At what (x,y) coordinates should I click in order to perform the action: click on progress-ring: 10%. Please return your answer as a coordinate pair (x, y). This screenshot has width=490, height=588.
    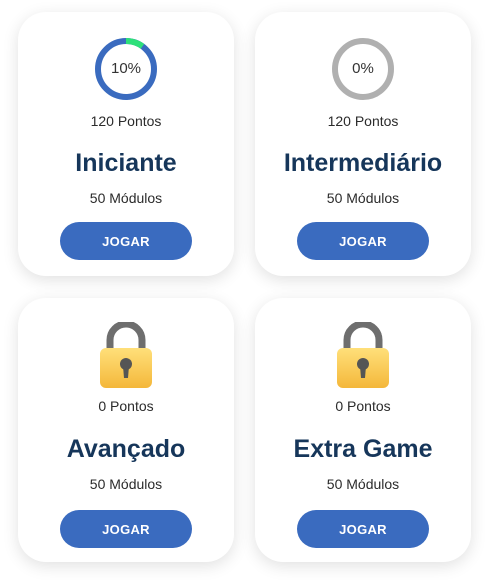
    Looking at the image, I should click on (126, 69).